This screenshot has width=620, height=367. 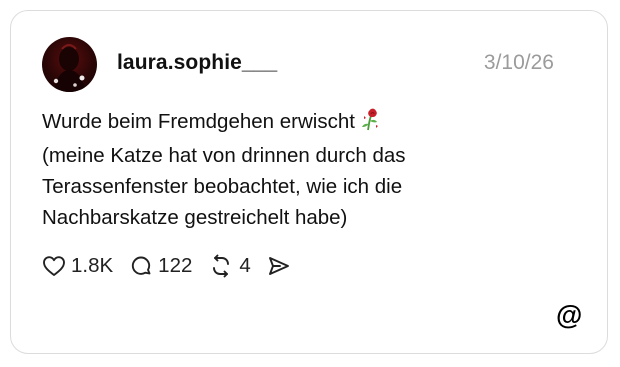 I want to click on share-button, so click(x=279, y=266).